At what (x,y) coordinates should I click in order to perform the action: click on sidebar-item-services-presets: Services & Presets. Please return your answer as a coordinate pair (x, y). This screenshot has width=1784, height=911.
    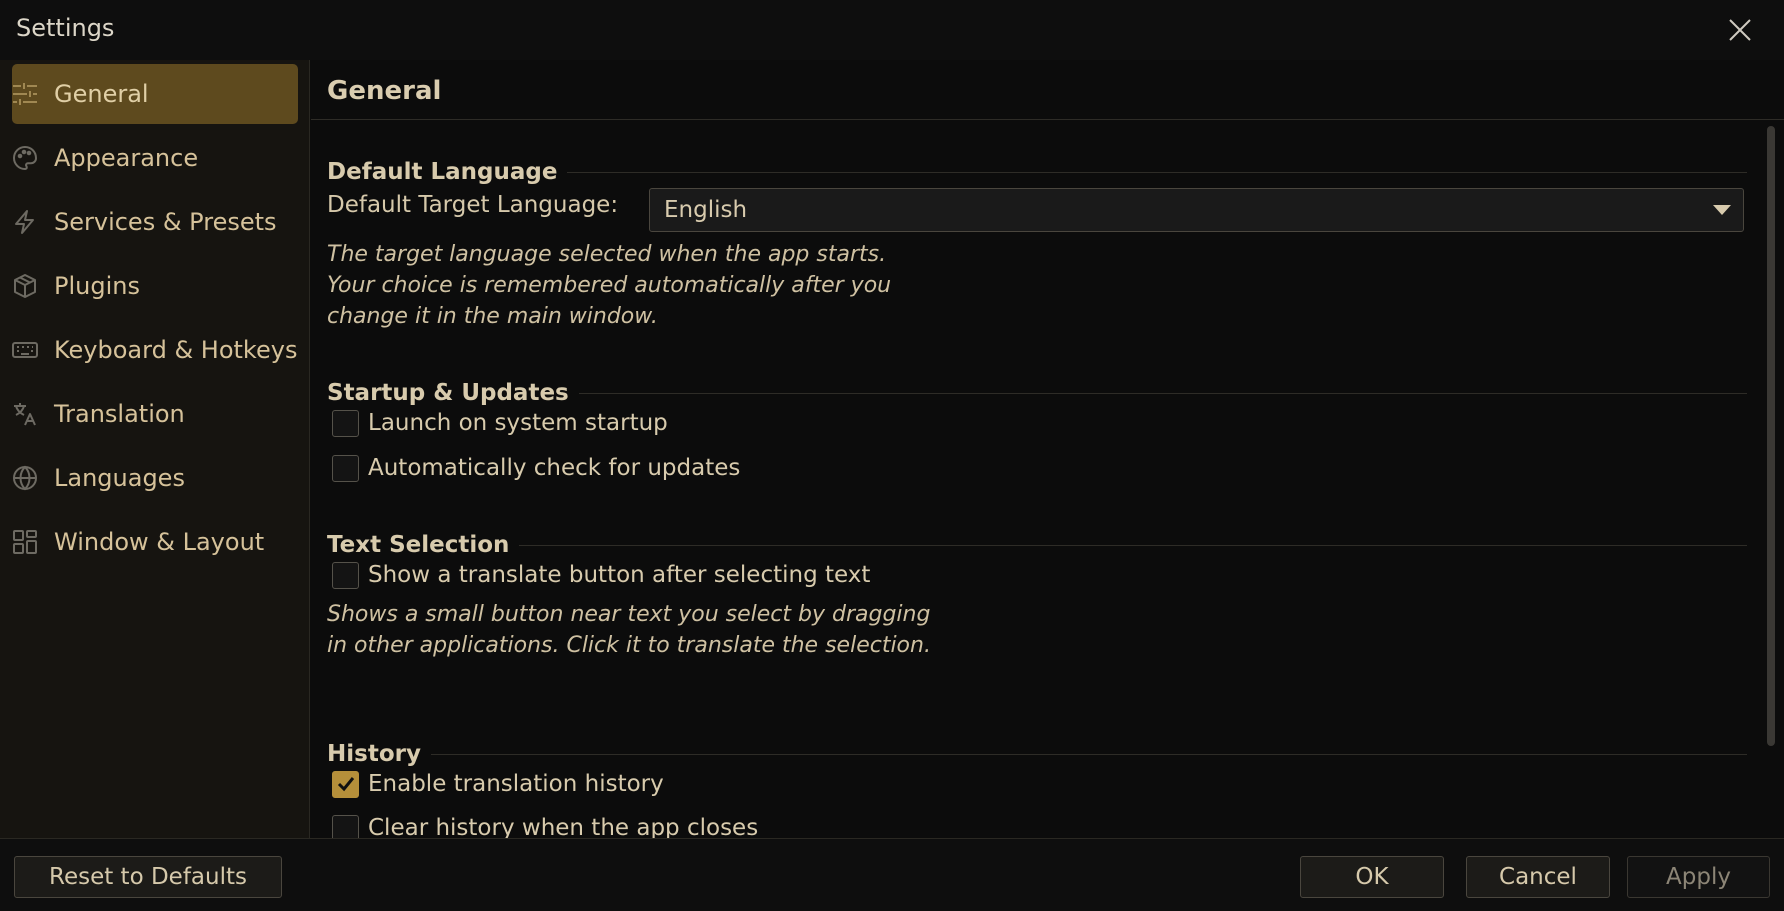
    Looking at the image, I should click on (155, 222).